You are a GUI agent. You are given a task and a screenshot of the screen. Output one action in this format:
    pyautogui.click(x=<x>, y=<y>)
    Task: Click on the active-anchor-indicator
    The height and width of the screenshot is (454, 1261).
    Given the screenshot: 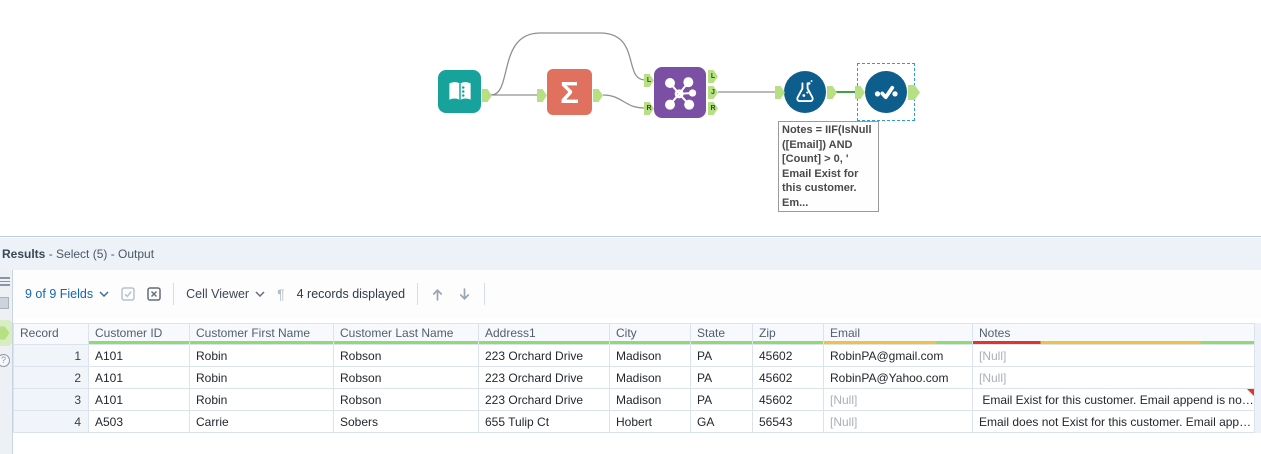 What is the action you would take?
    pyautogui.click(x=6, y=333)
    